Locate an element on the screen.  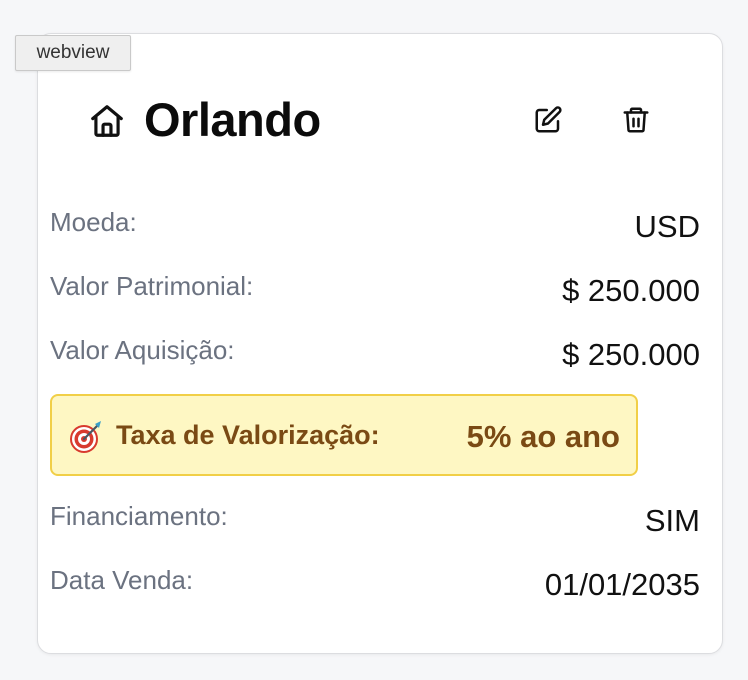
field-label: Valor Patrimonial: is located at coordinates (152, 286).